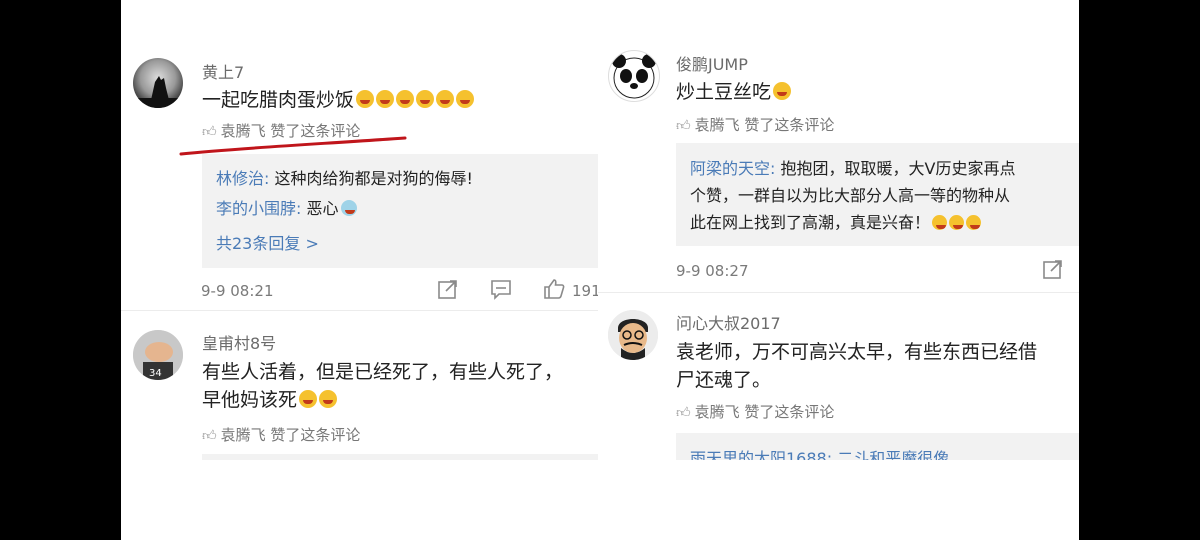 The height and width of the screenshot is (540, 1200). Describe the element at coordinates (857, 352) in the screenshot. I see `comment-text-line: 袁老师，万不可高兴太早，有些东西已经借` at that location.